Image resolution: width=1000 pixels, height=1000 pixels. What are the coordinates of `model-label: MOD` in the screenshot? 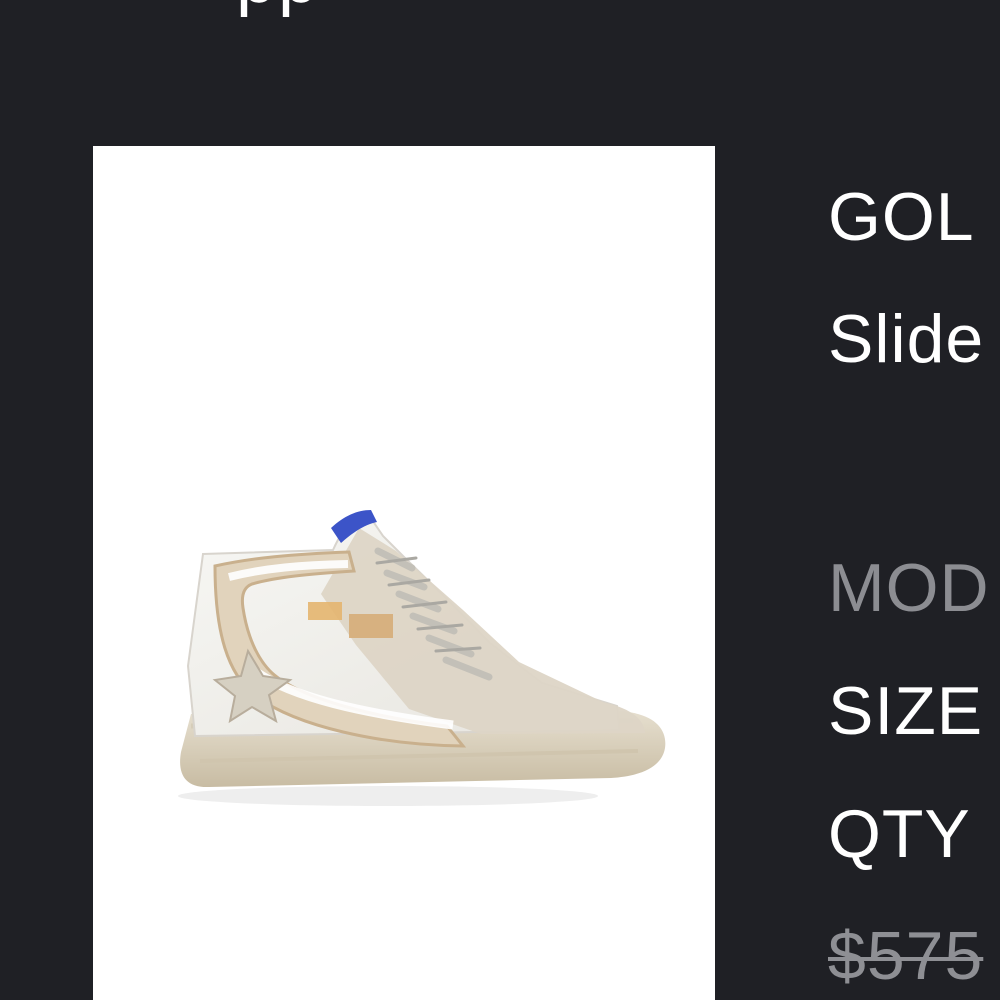 It's located at (909, 588).